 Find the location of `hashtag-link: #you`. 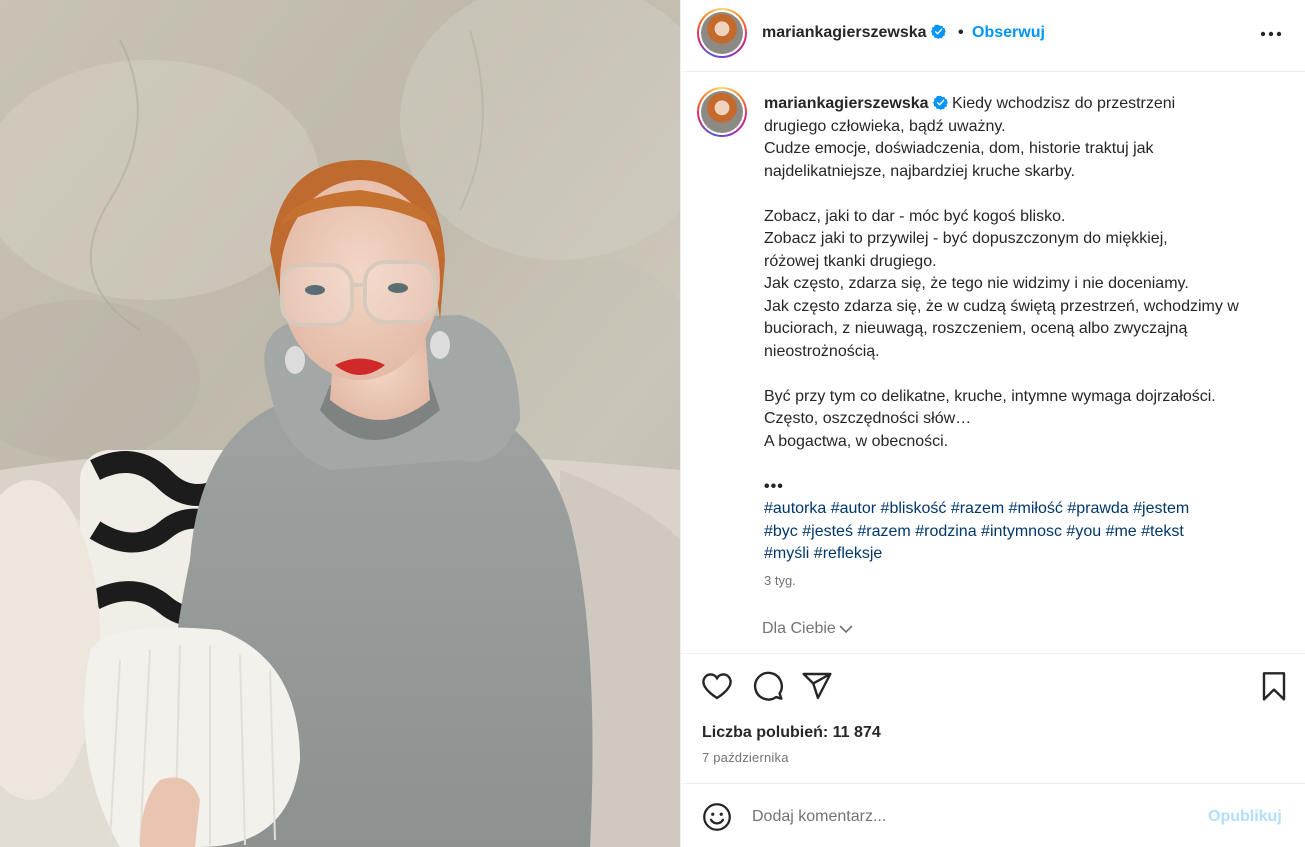

hashtag-link: #you is located at coordinates (1083, 531).